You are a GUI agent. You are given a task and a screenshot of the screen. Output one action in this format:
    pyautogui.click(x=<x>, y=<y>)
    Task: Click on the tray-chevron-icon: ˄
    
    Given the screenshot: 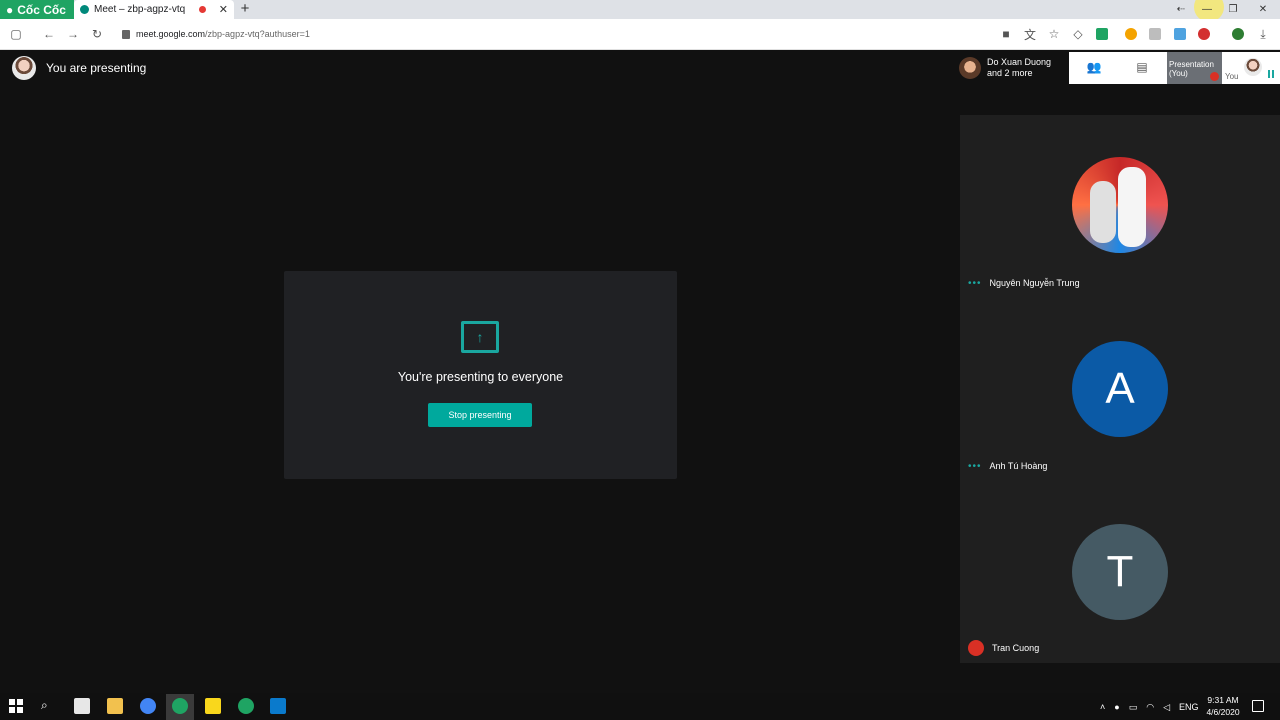 What is the action you would take?
    pyautogui.click(x=1102, y=707)
    